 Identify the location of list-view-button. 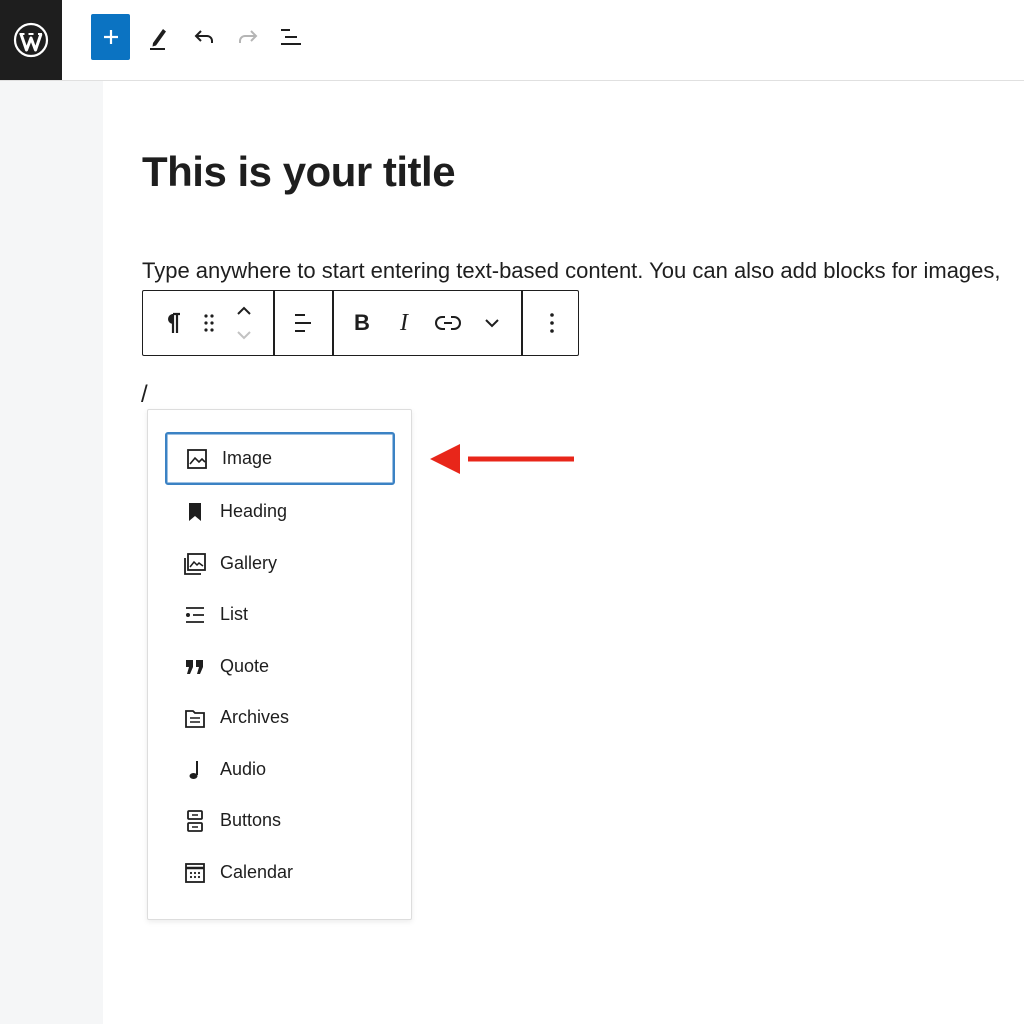
(291, 37).